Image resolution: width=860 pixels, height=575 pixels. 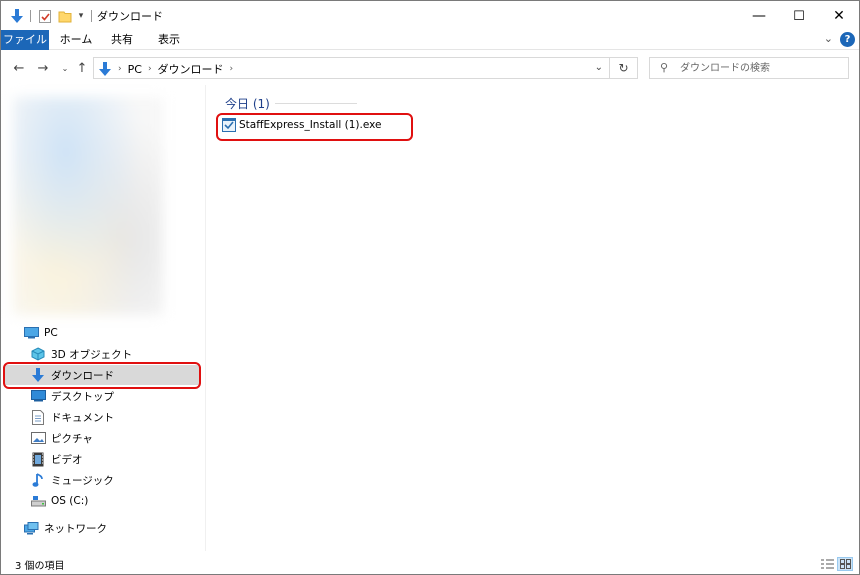 I want to click on pictures-icon, so click(x=38, y=438).